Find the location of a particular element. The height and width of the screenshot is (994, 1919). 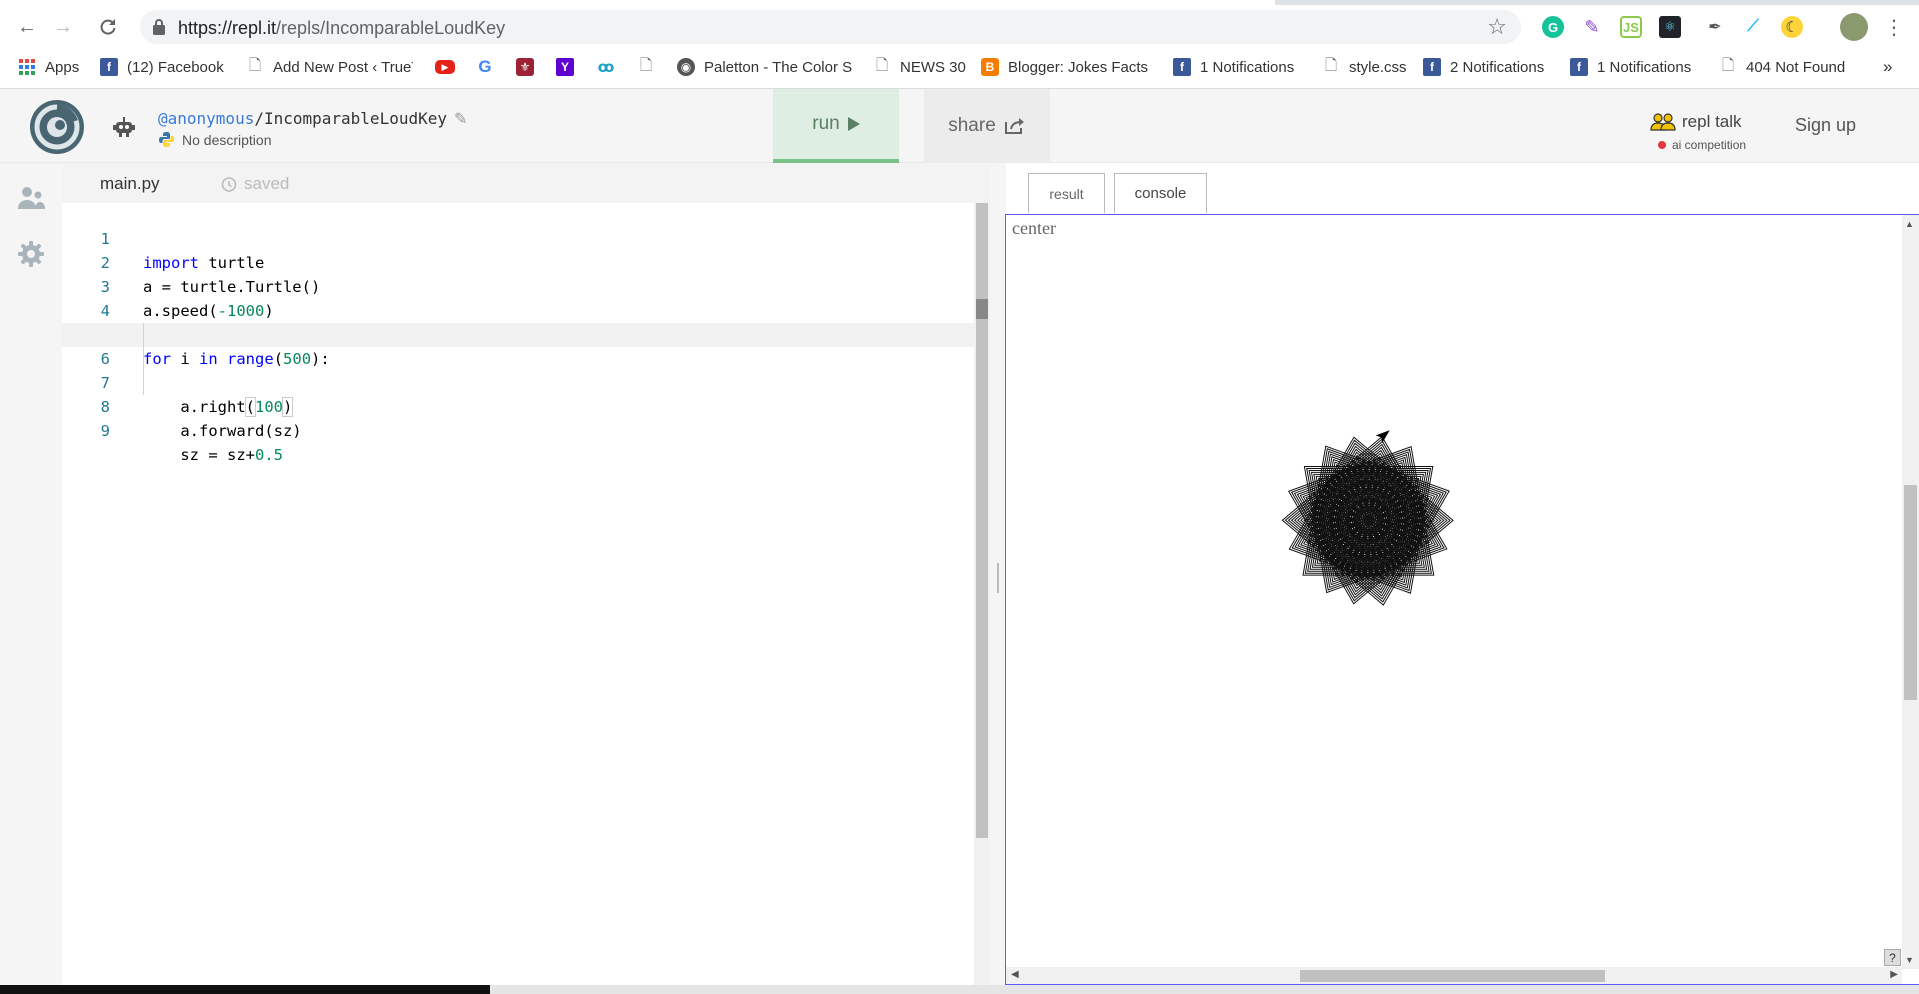

line-number: 9 is located at coordinates (105, 431).